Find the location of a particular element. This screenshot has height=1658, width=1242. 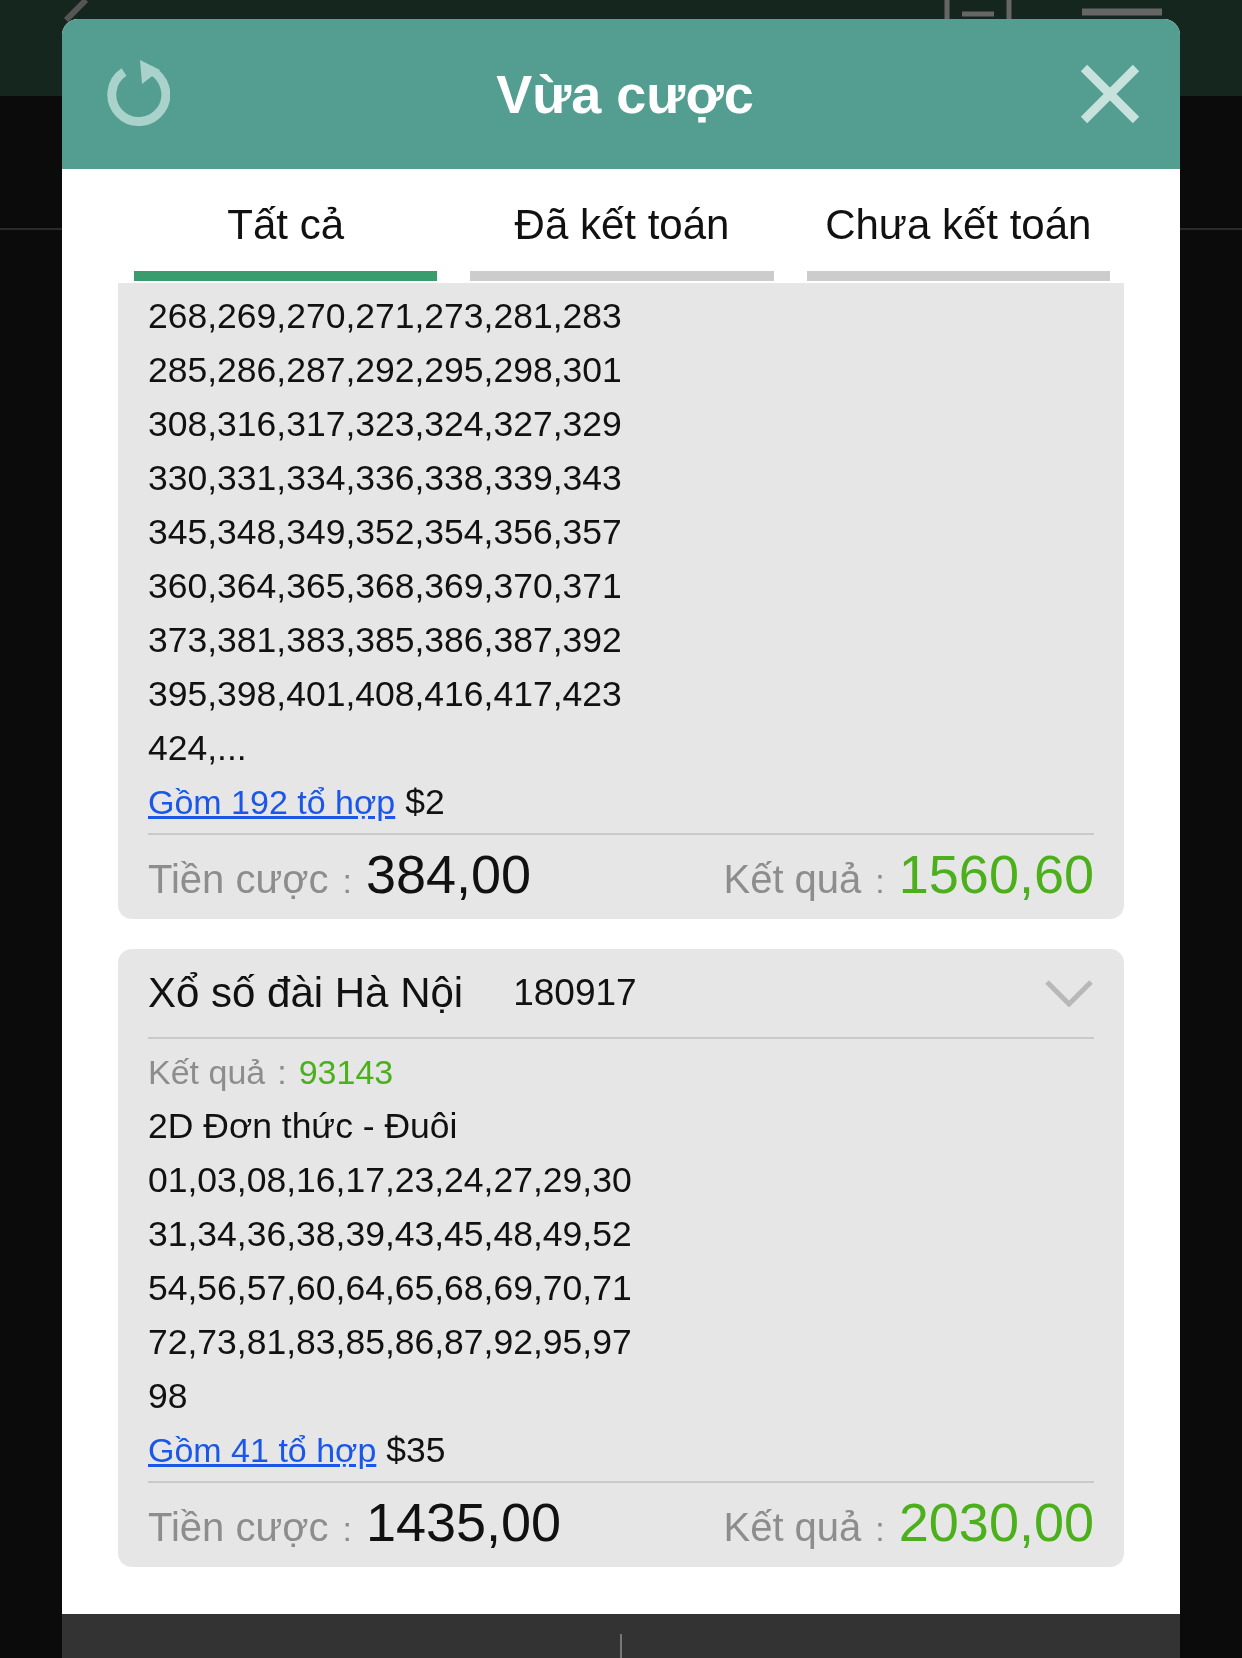

stake-amount: 384,00 is located at coordinates (448, 874).